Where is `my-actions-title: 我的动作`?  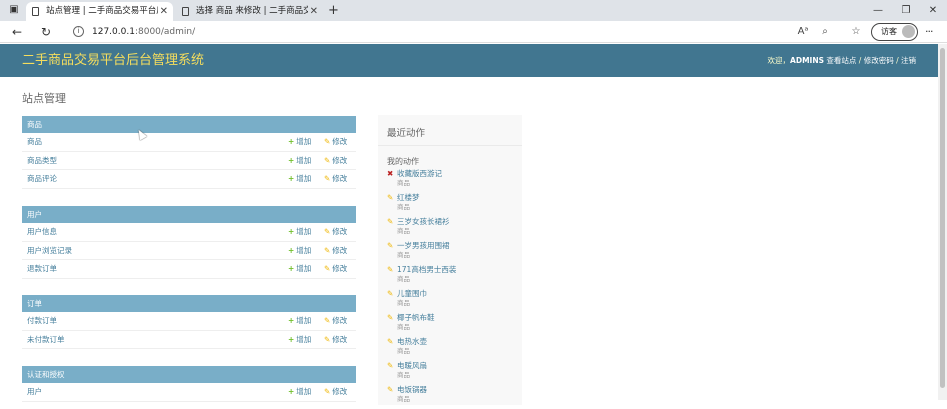
my-actions-title: 我的动作 is located at coordinates (403, 161).